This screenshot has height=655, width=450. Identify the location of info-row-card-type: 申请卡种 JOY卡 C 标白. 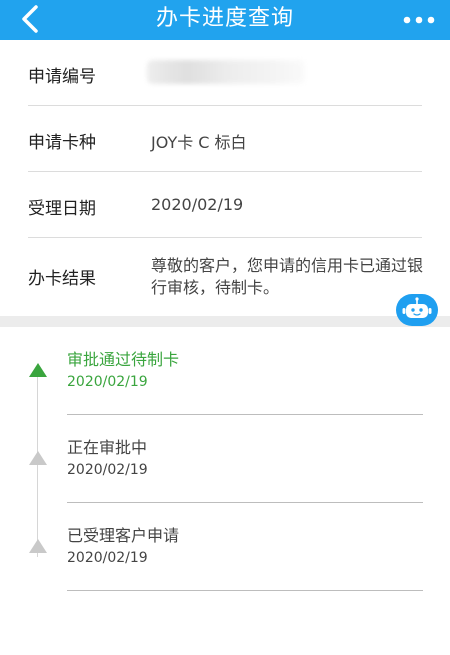
(225, 139).